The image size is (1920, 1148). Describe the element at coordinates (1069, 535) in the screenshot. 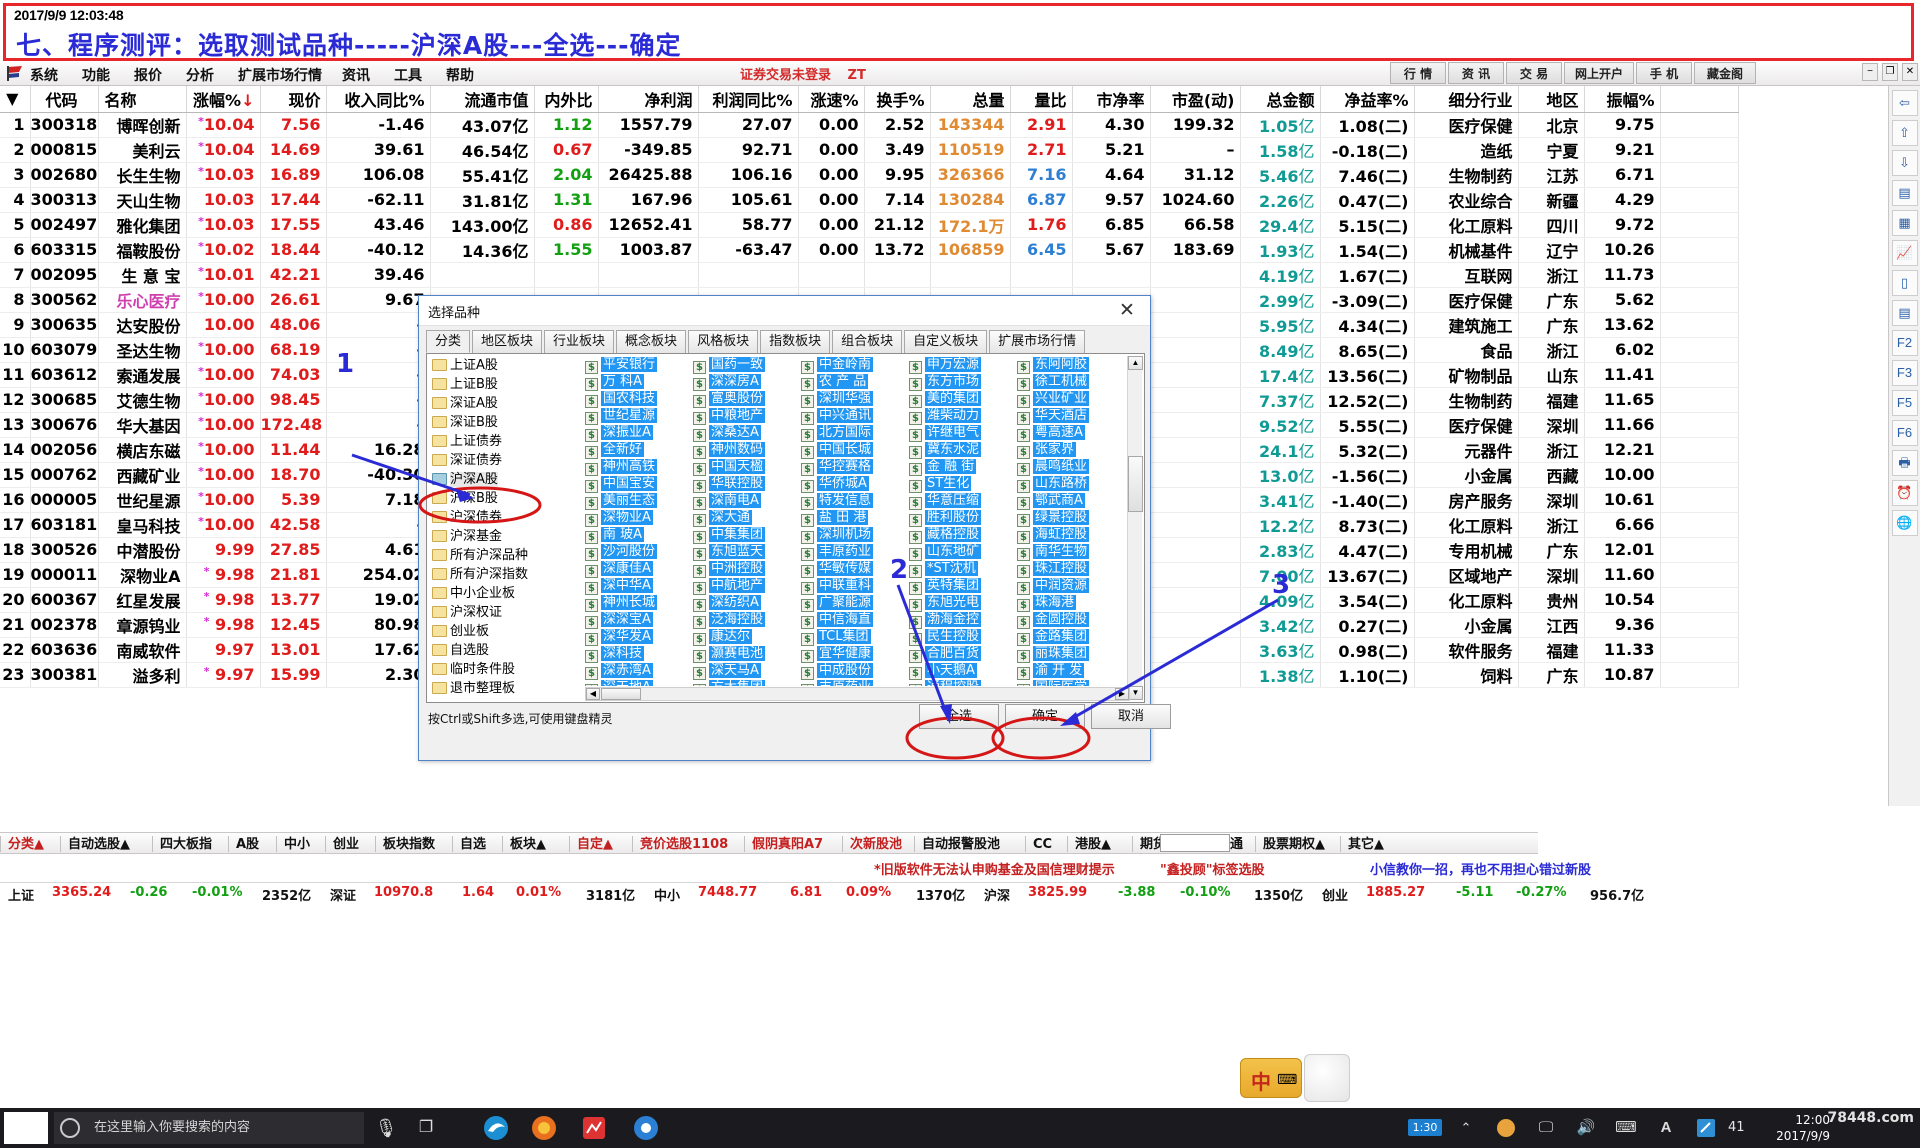

I see `list-item: $ 海虹控股` at that location.